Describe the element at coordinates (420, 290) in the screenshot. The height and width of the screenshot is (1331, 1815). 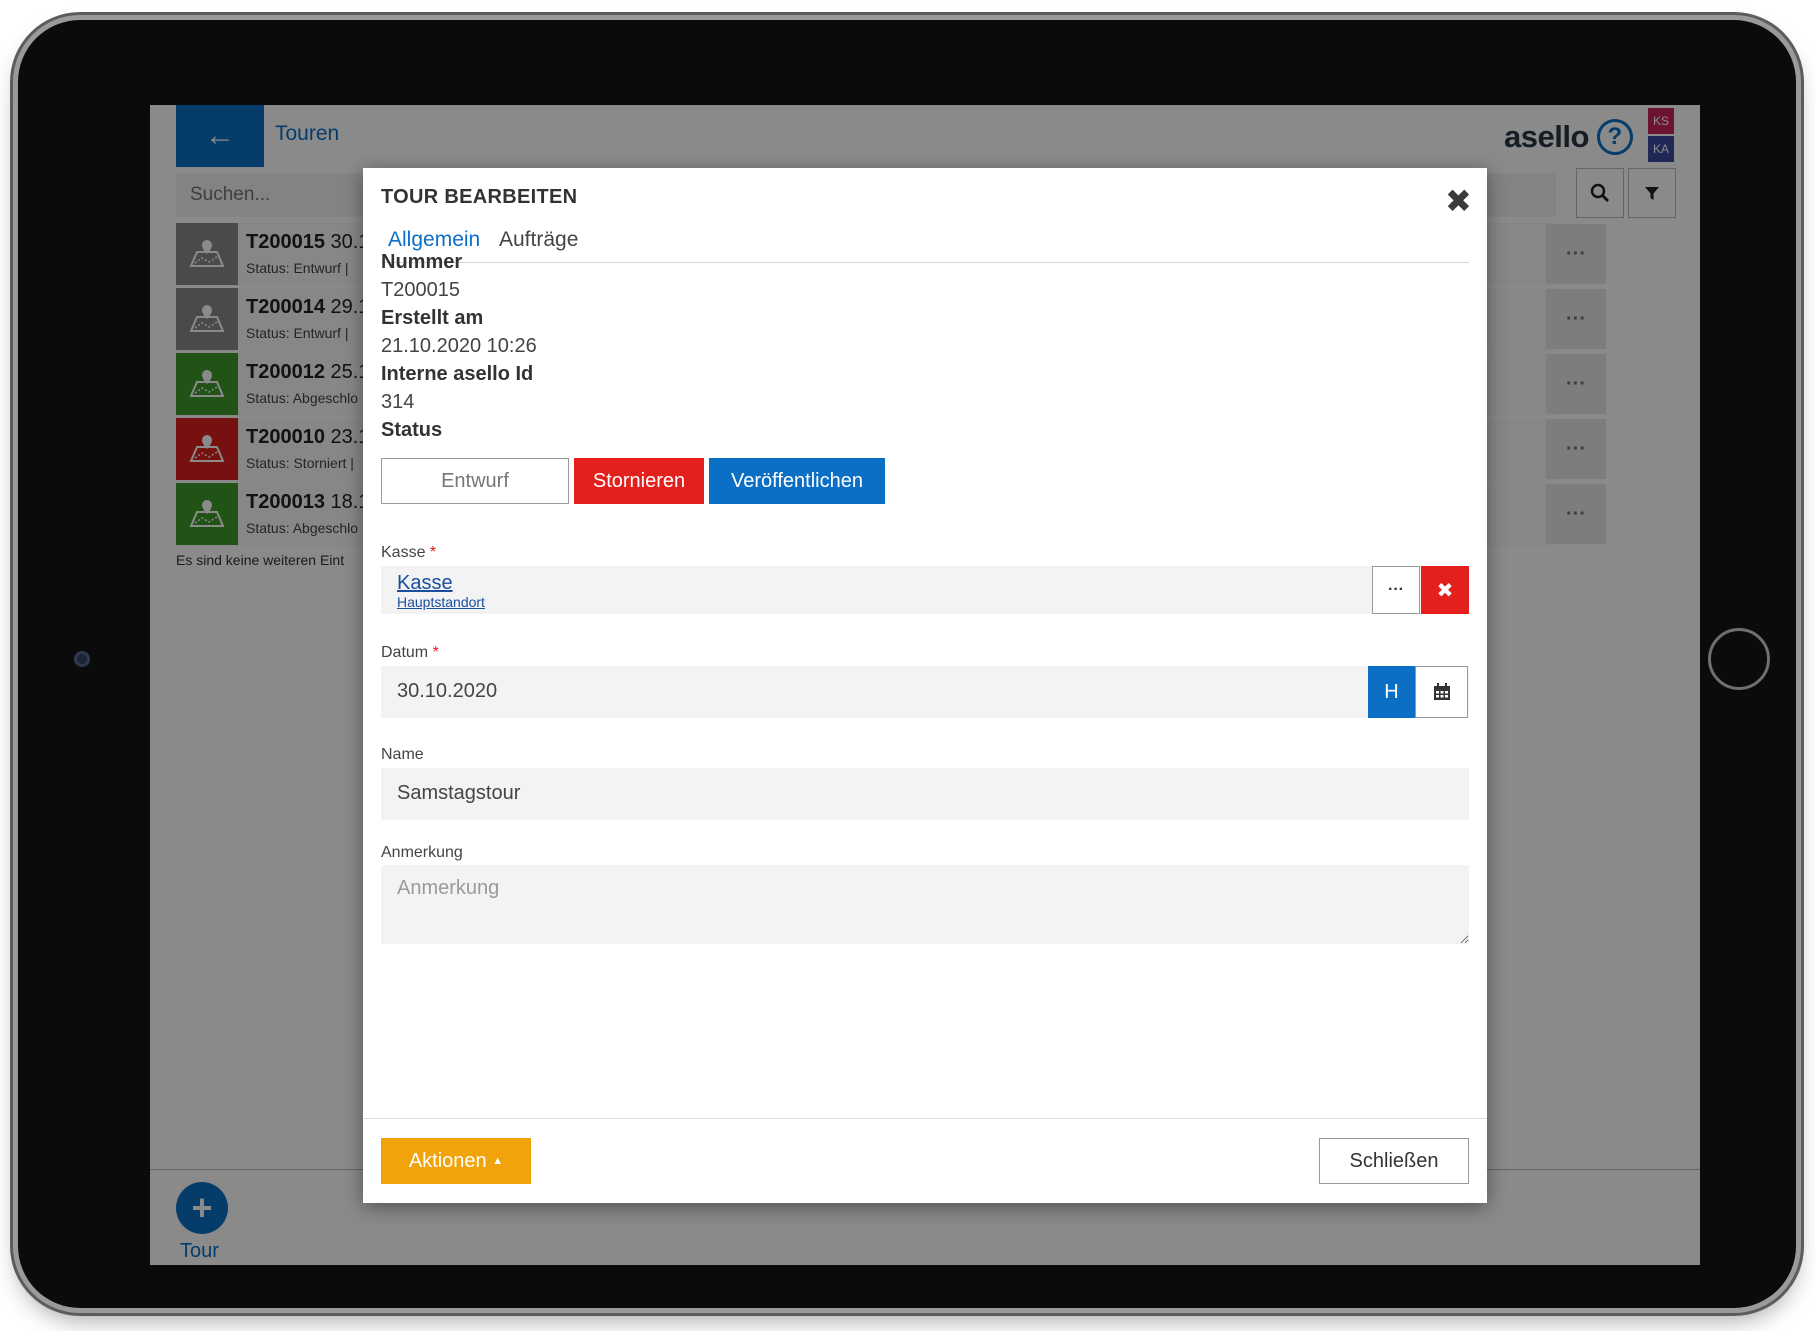
I see `nummer-value: T200015` at that location.